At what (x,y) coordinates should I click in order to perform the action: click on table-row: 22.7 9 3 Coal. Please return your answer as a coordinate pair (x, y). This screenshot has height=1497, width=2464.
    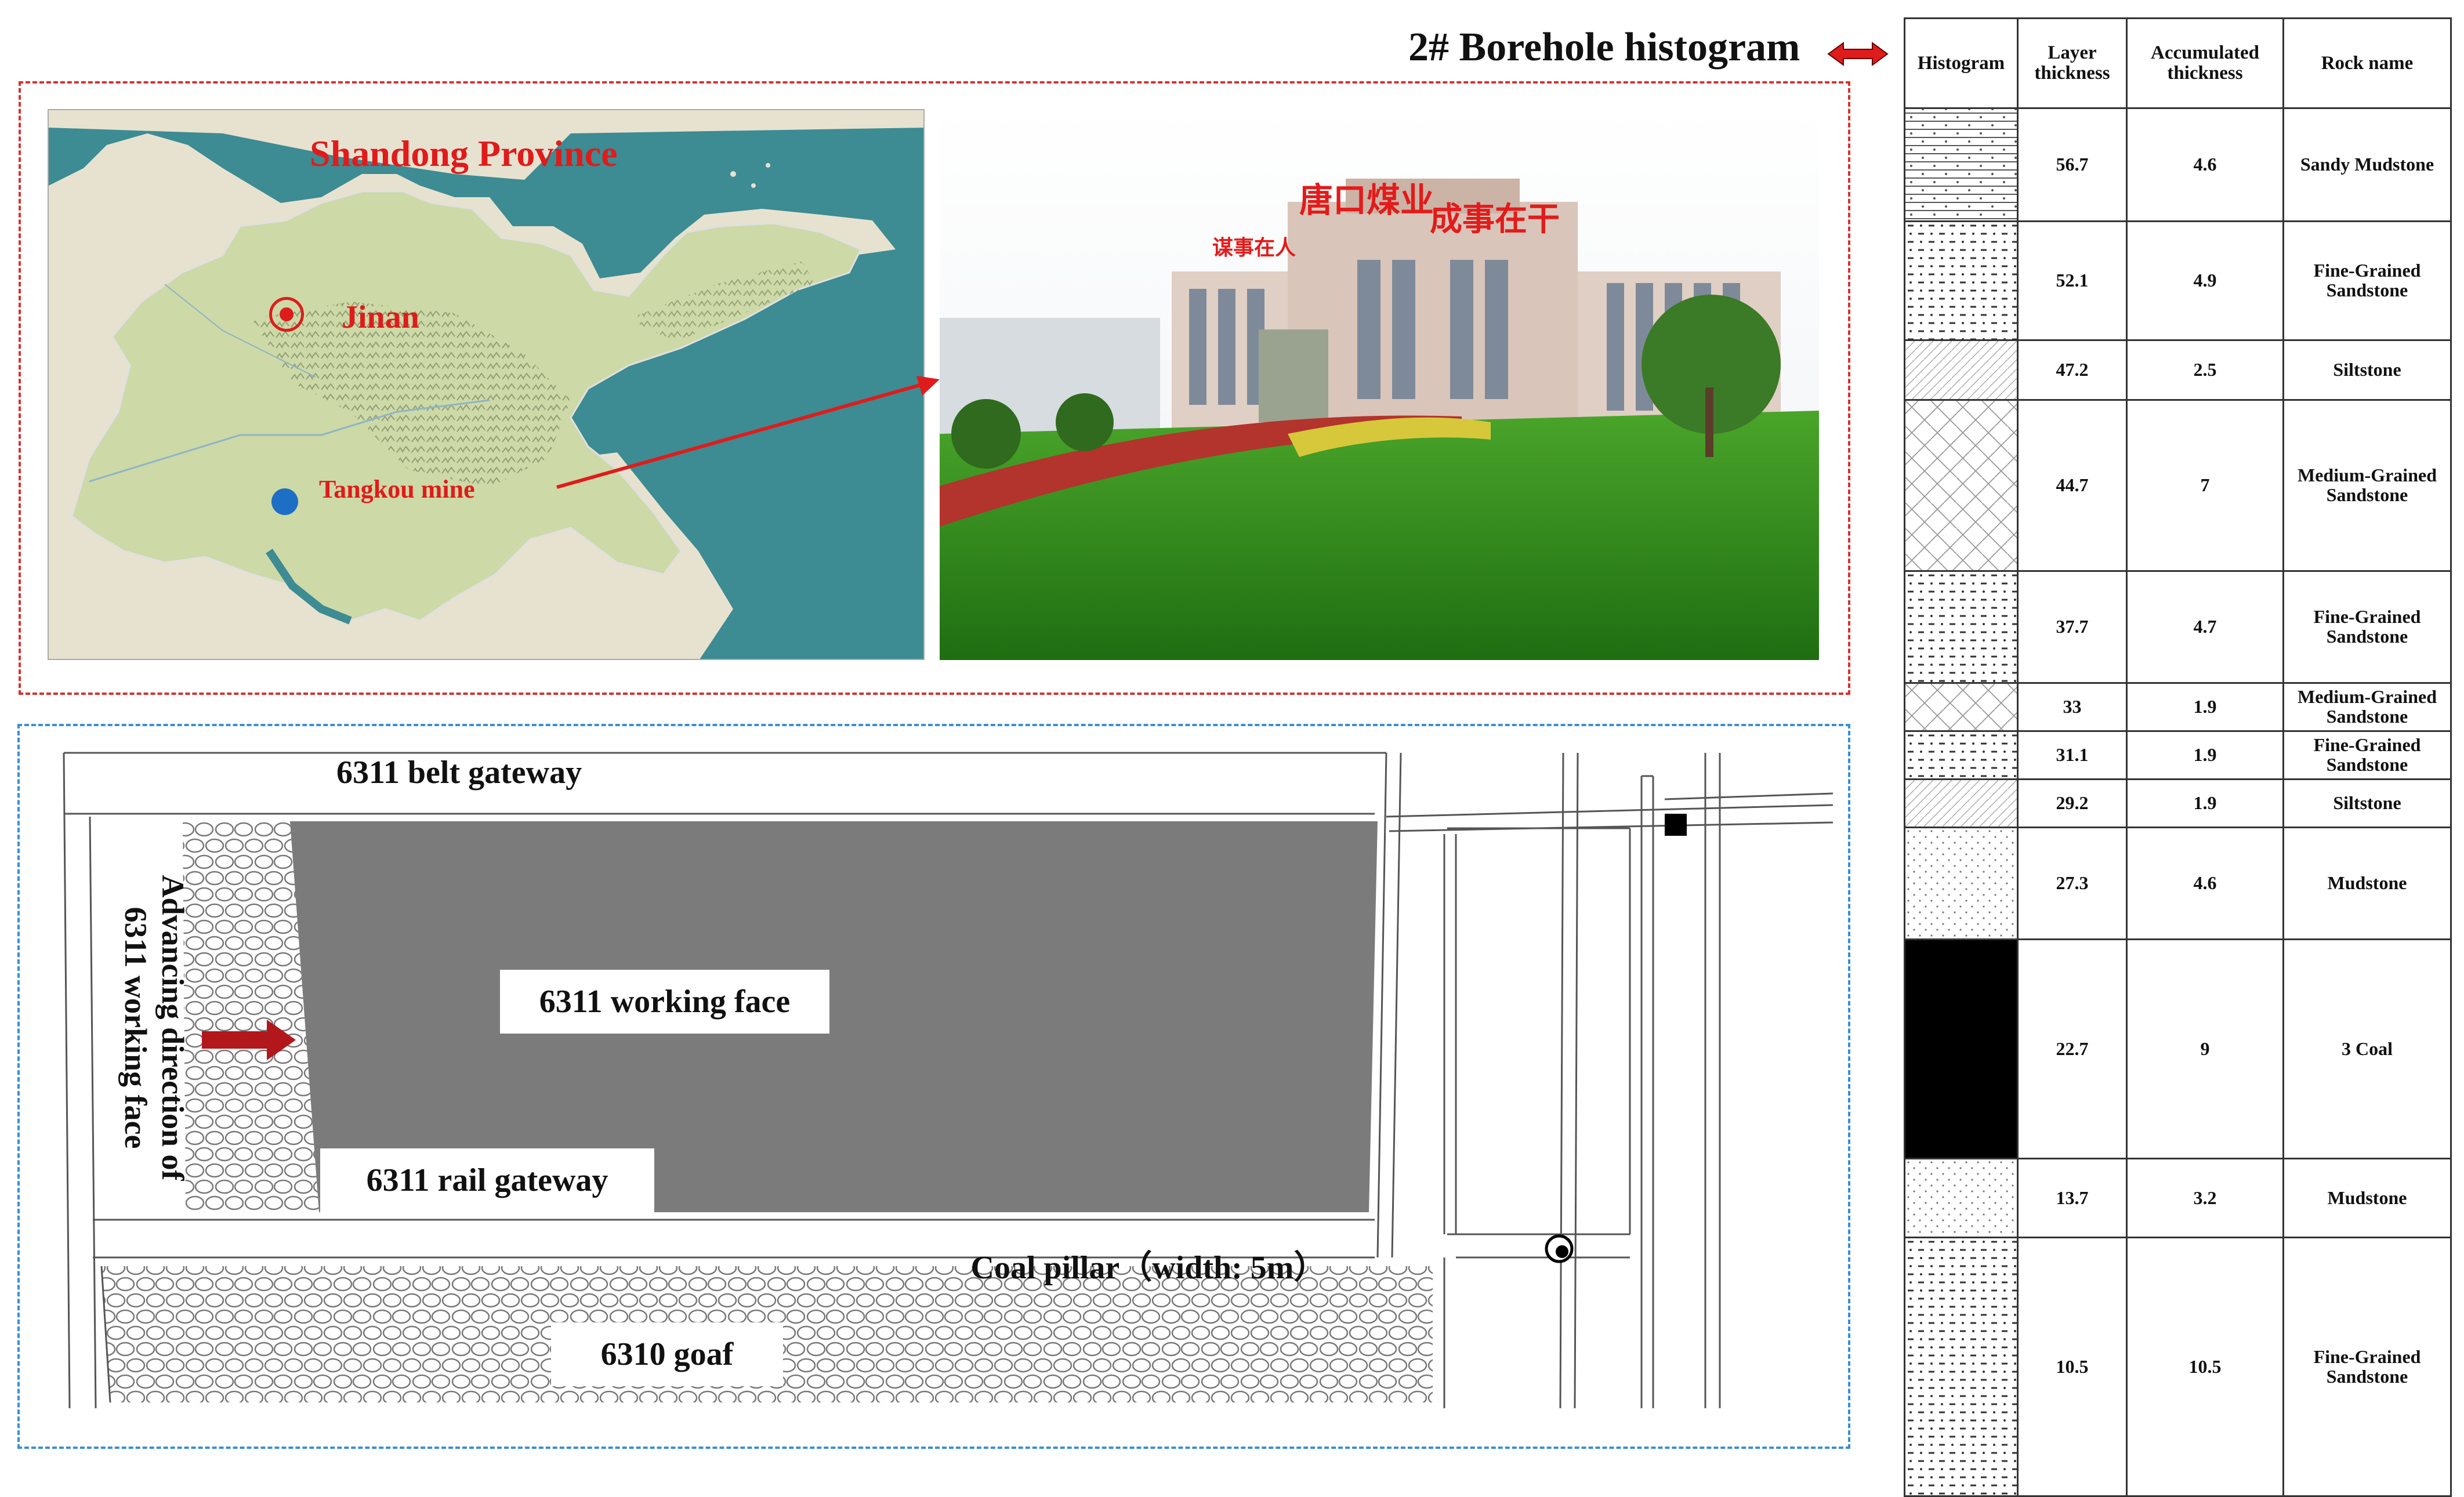
    Looking at the image, I should click on (2178, 1048).